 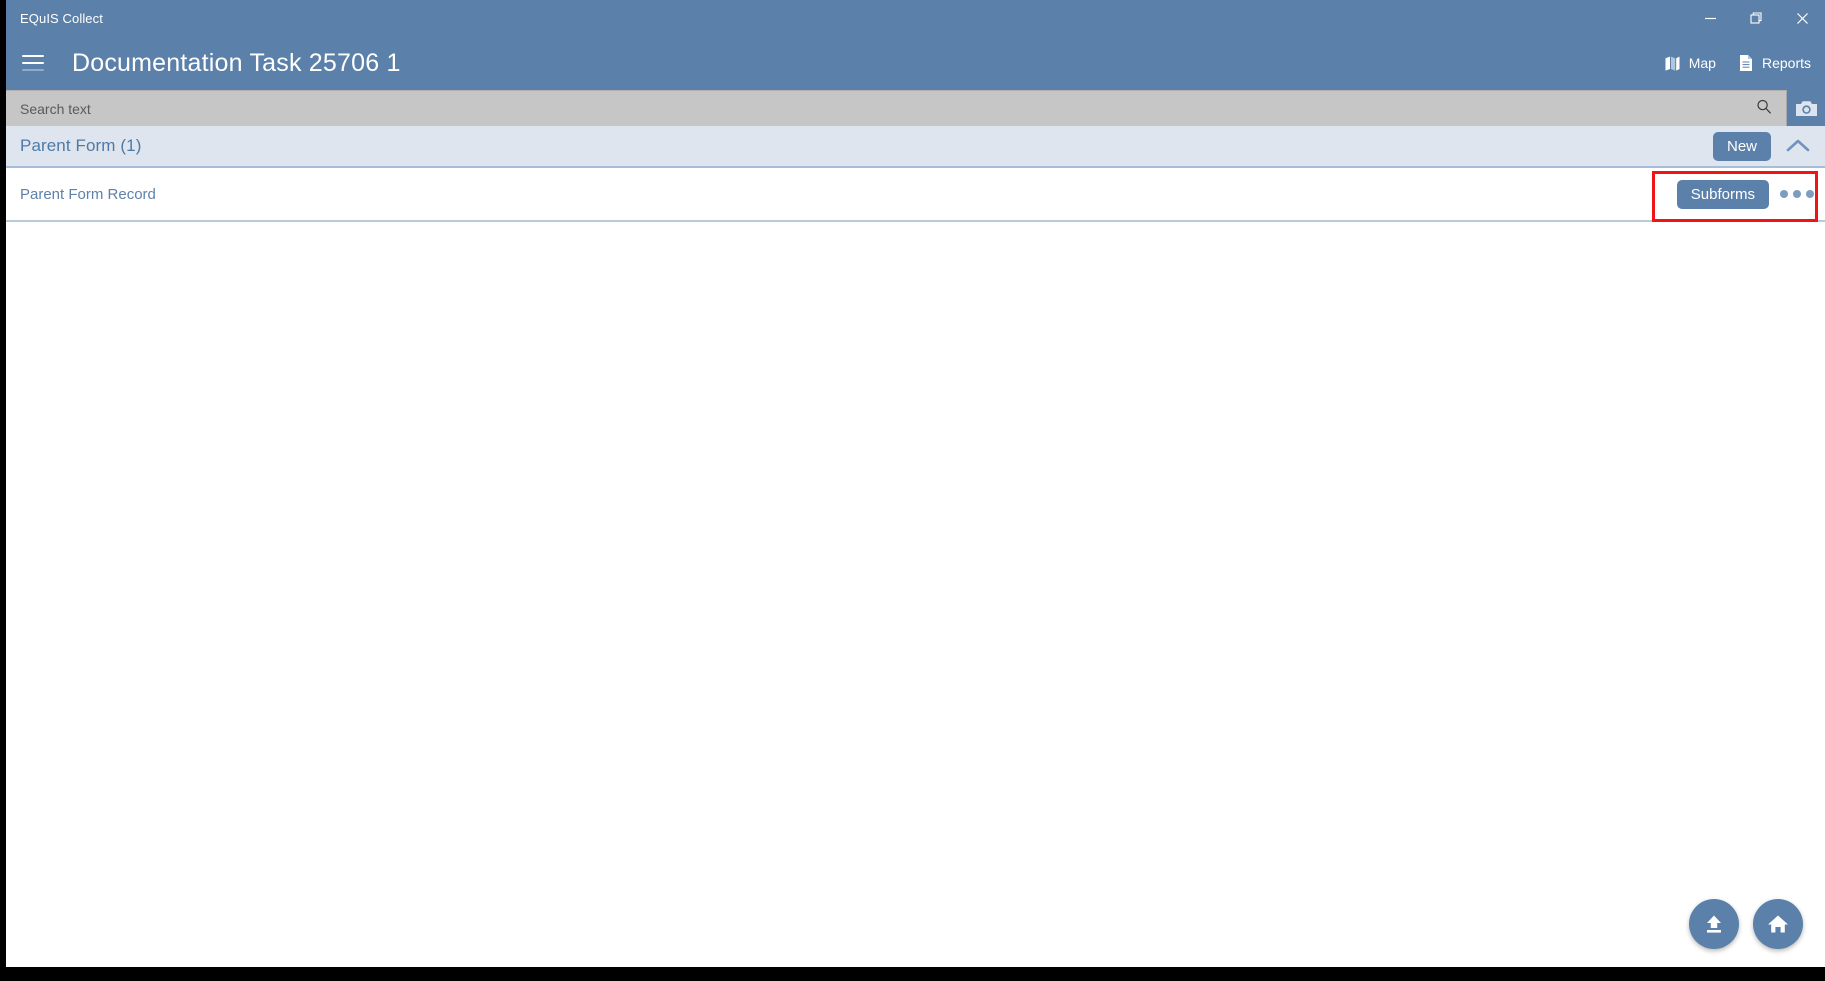 I want to click on map-icon, so click(x=1672, y=63).